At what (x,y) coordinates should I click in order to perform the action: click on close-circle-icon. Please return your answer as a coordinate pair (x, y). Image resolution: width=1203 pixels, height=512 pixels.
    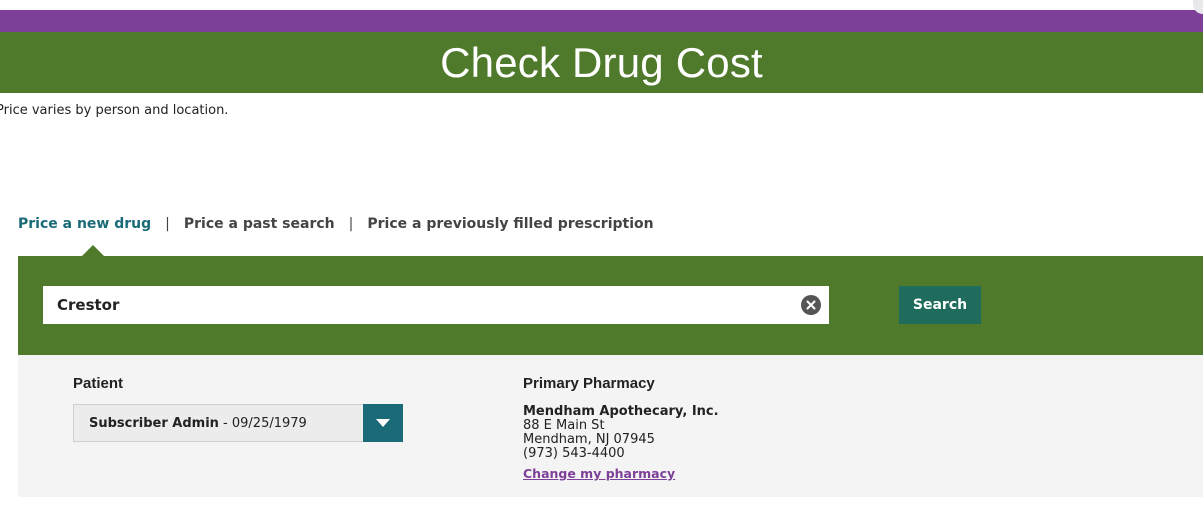
    Looking at the image, I should click on (811, 305).